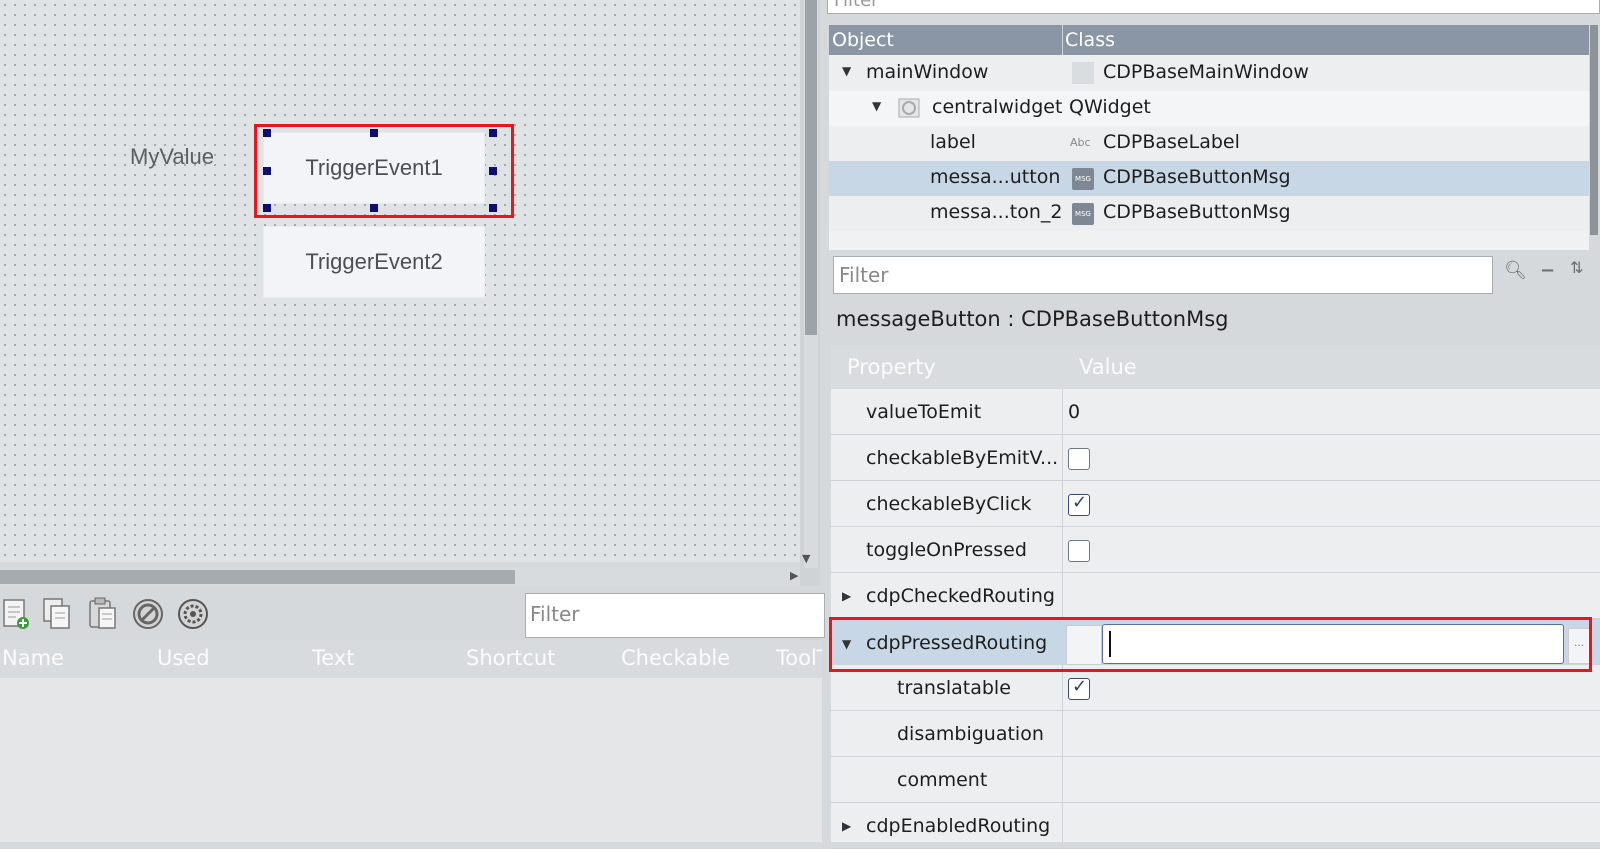 Image resolution: width=1600 pixels, height=849 pixels. What do you see at coordinates (924, 412) in the screenshot?
I see `property-name: valueToEmit` at bounding box center [924, 412].